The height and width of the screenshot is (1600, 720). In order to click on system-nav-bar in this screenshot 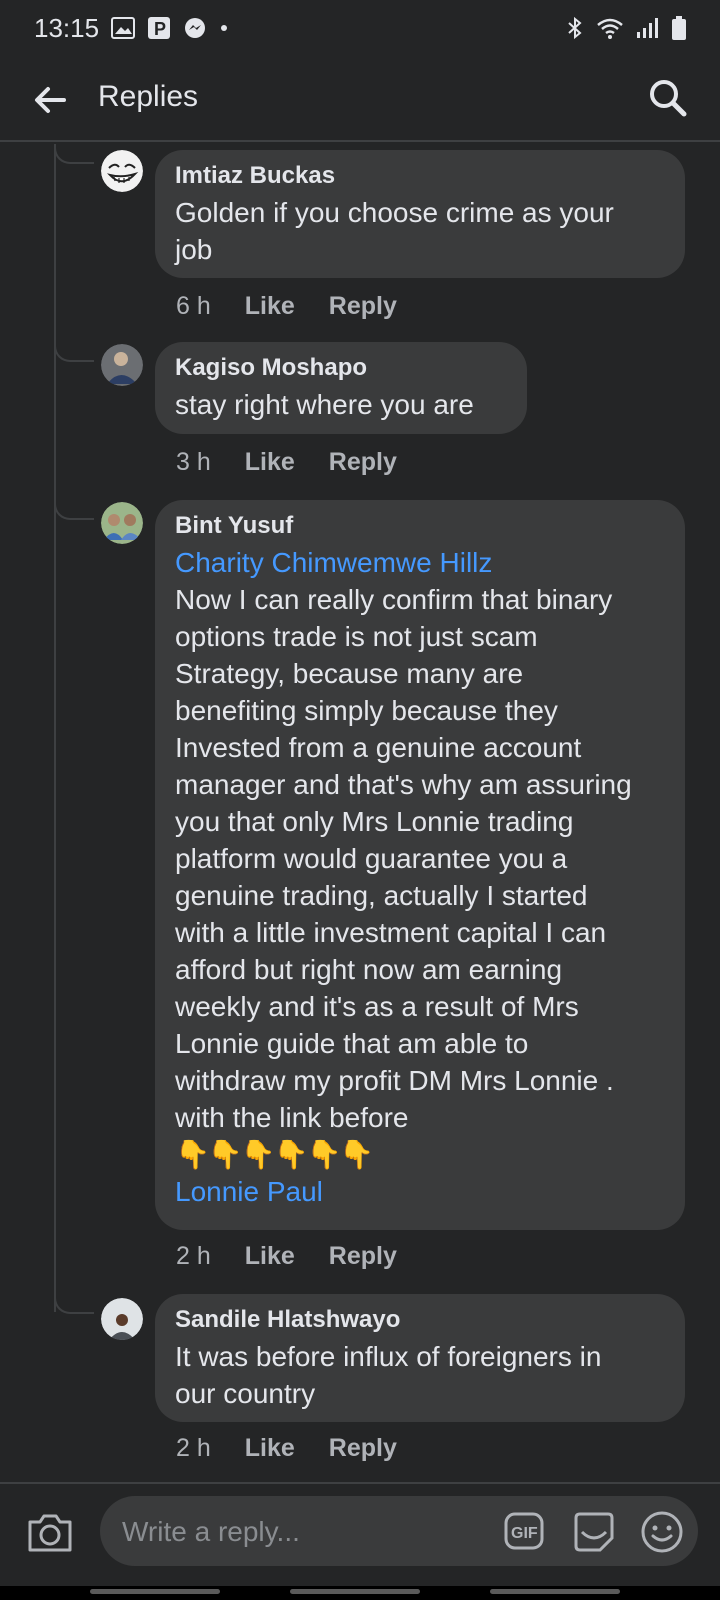, I will do `click(360, 1593)`.